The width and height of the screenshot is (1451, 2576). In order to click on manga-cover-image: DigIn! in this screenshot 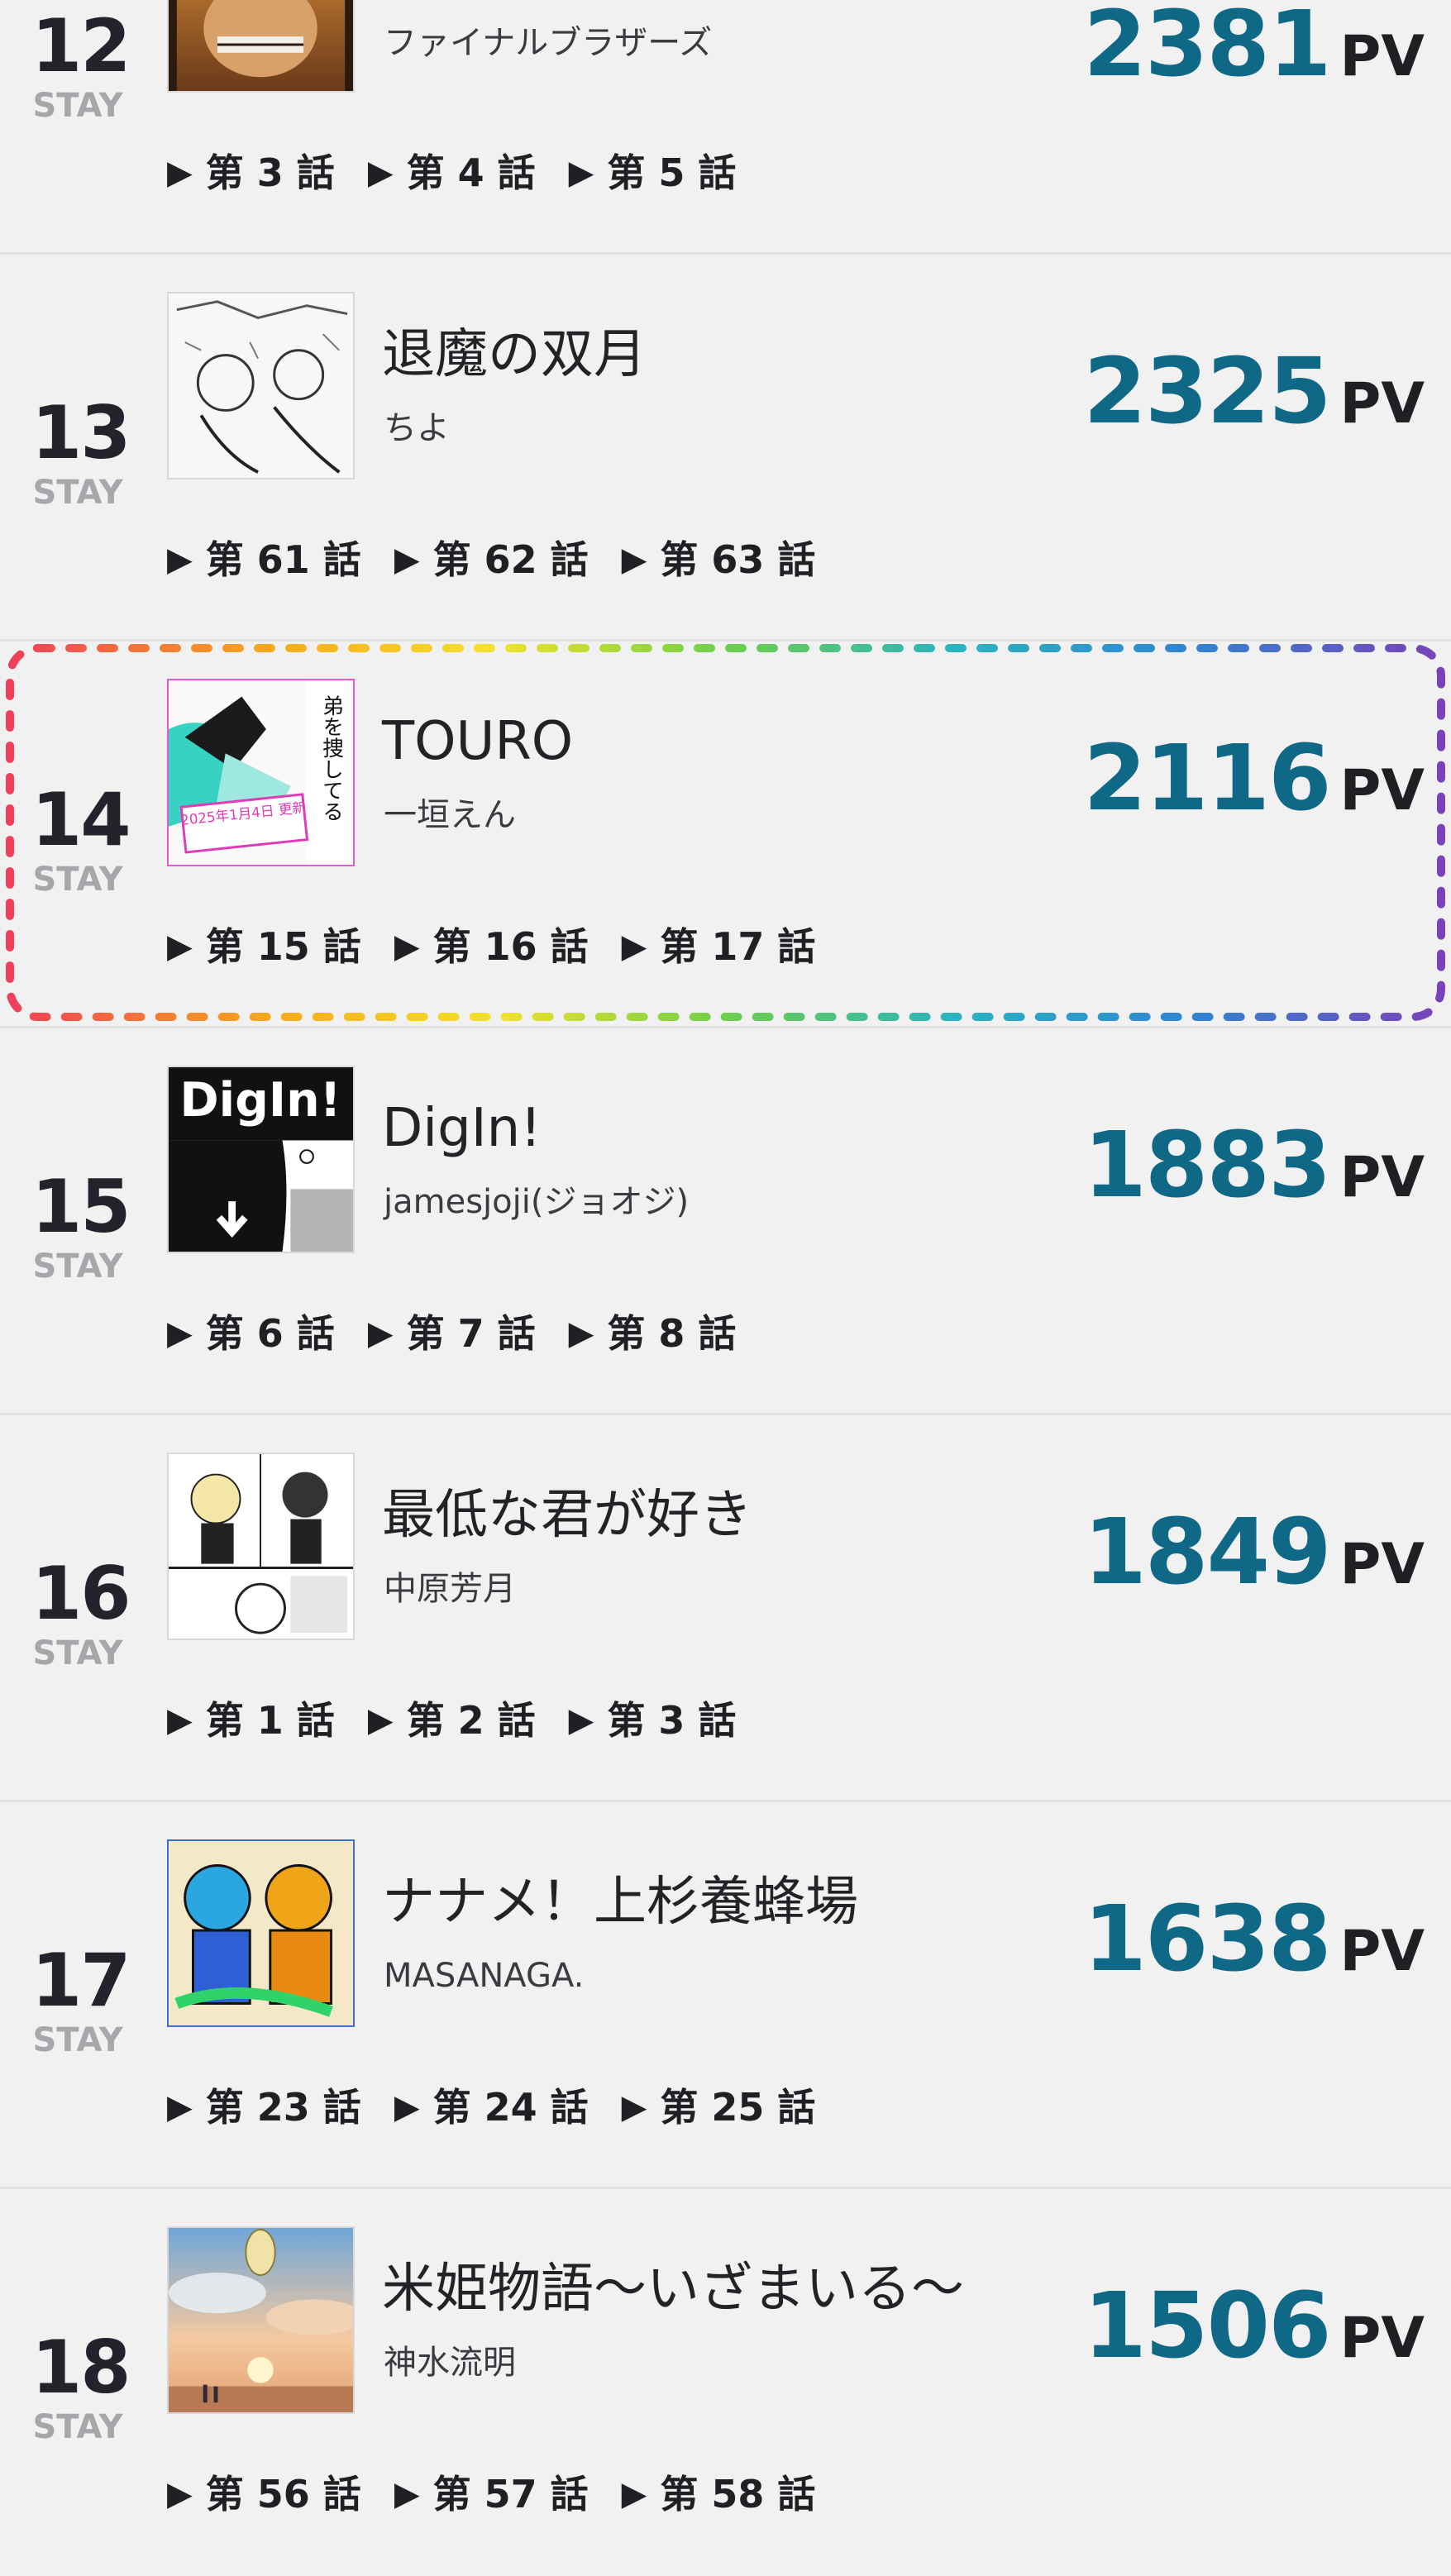, I will do `click(261, 1159)`.